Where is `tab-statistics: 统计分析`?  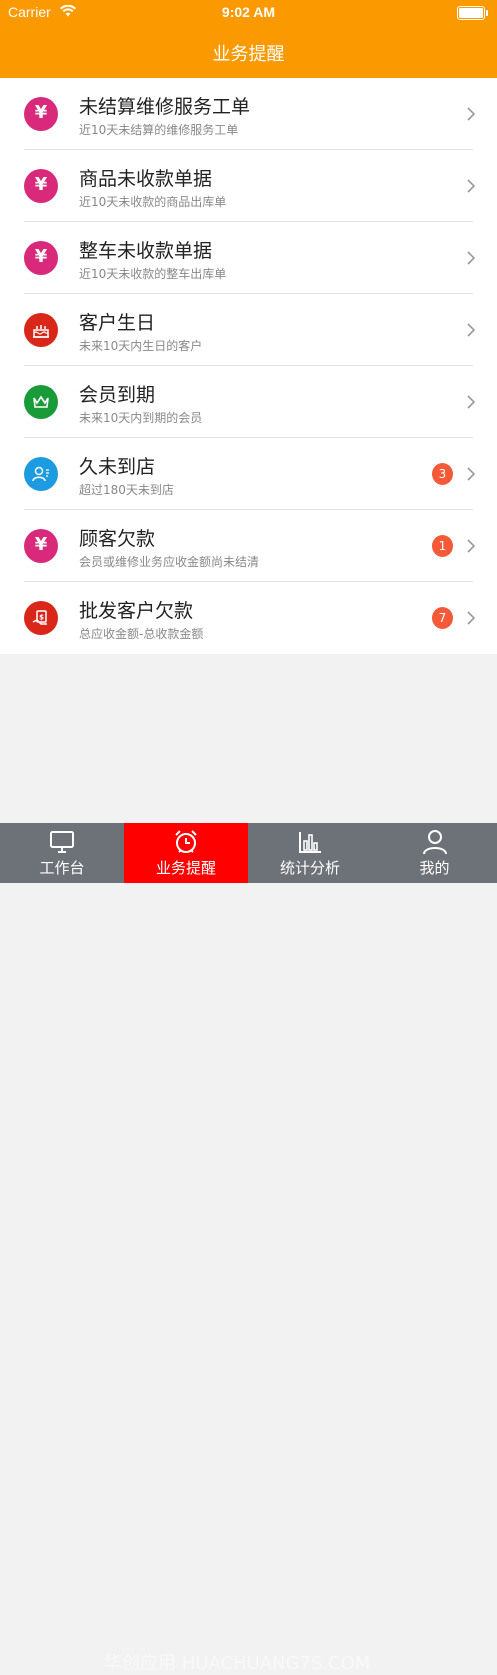
tab-statistics: 统计分析 is located at coordinates (310, 853).